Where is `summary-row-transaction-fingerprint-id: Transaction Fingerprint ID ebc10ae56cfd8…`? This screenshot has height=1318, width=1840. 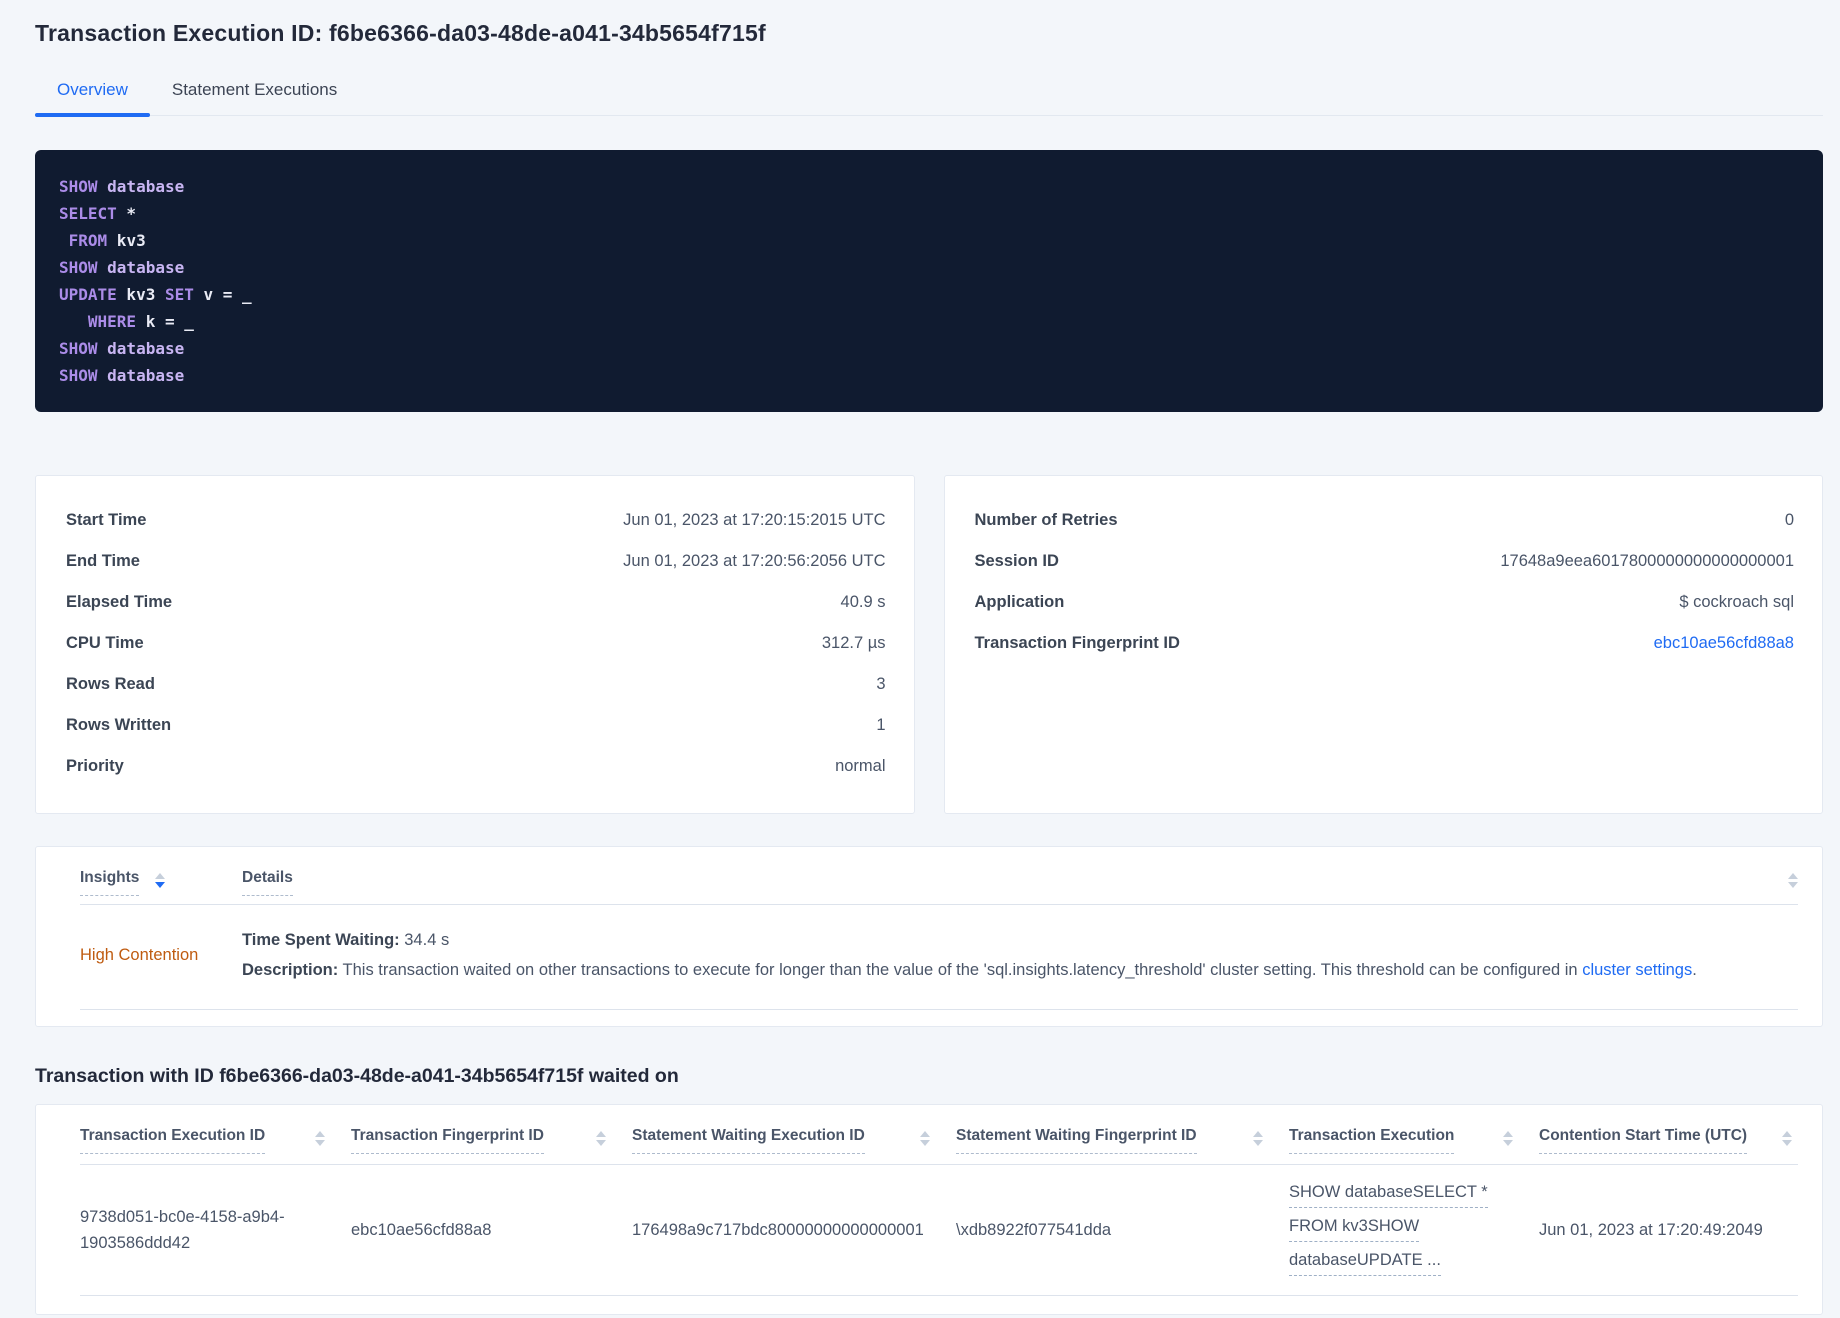 summary-row-transaction-fingerprint-id: Transaction Fingerprint ID ebc10ae56cfd8… is located at coordinates (1385, 643).